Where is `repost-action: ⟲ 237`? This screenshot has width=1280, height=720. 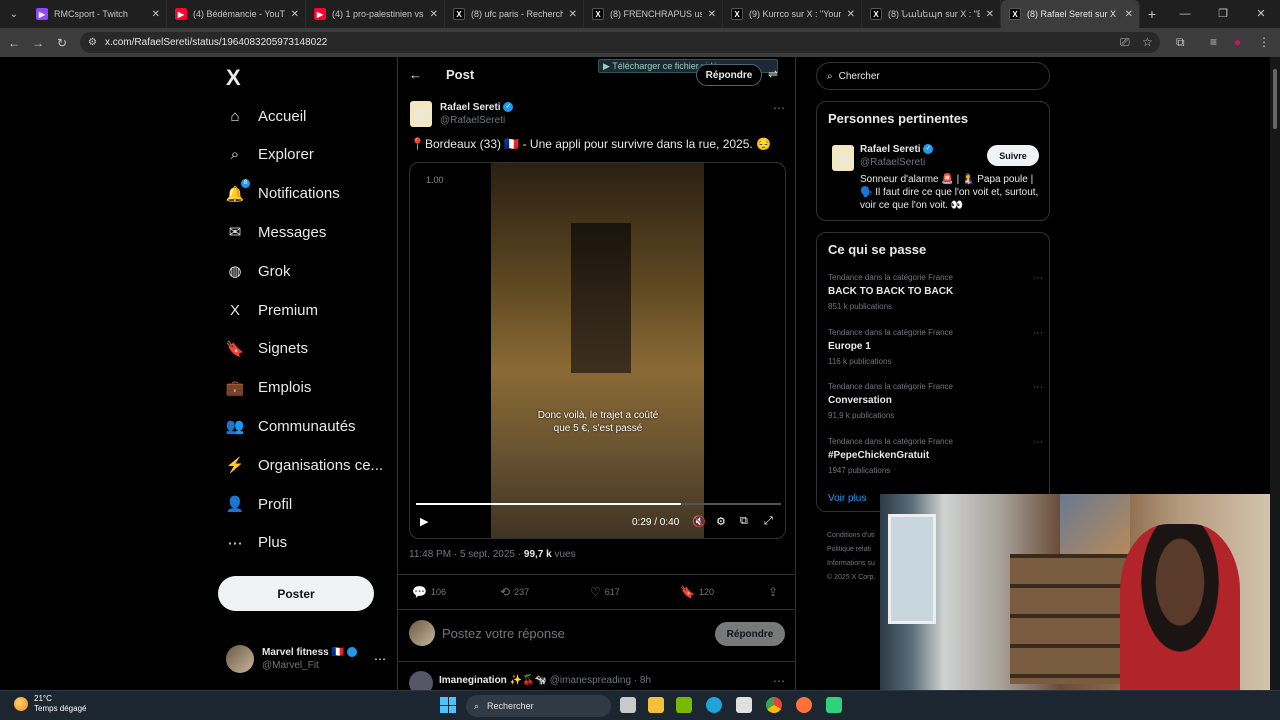
repost-action: ⟲ 237 is located at coordinates (514, 592).